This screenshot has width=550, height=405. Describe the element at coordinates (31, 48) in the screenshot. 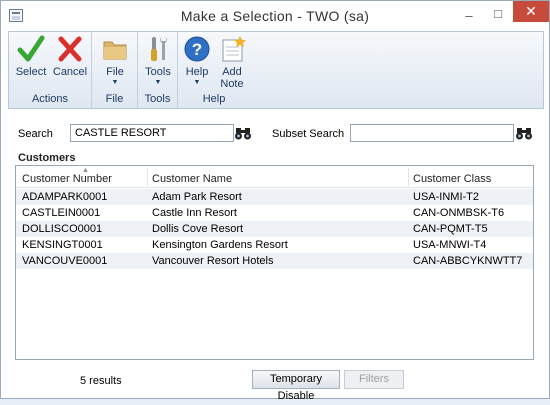

I see `checkmark-icon` at that location.